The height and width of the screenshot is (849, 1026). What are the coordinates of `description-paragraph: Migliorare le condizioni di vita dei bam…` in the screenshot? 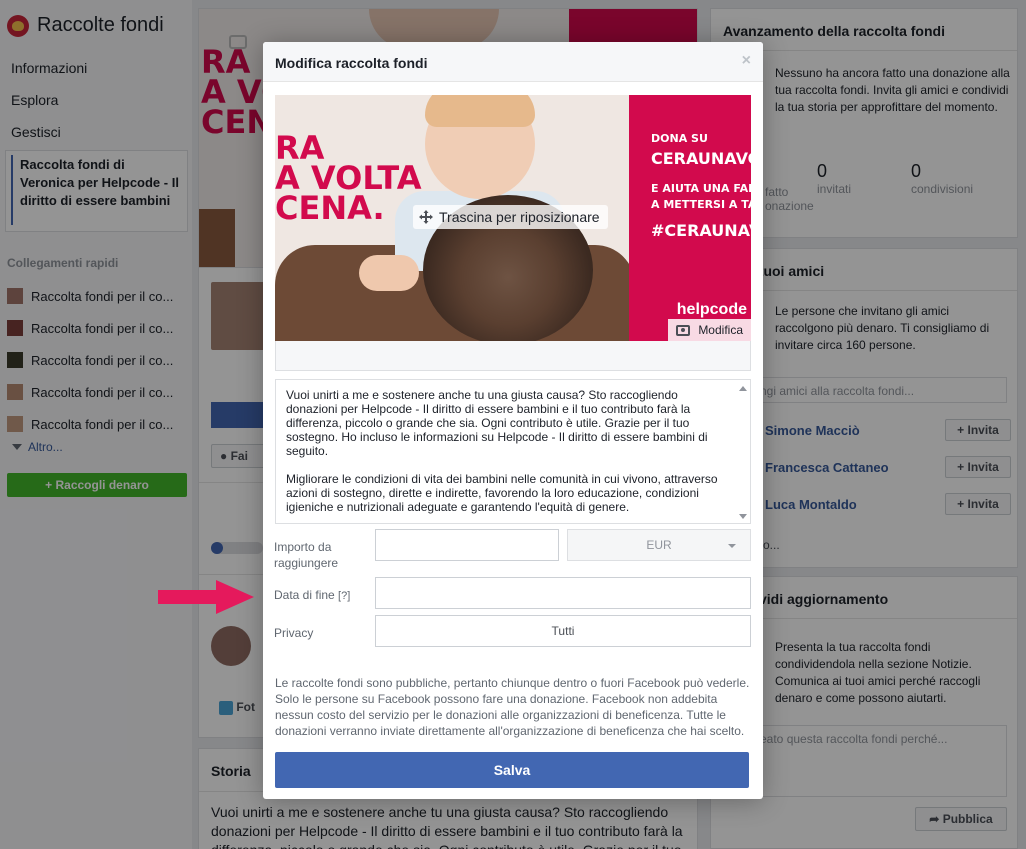 It's located at (502, 493).